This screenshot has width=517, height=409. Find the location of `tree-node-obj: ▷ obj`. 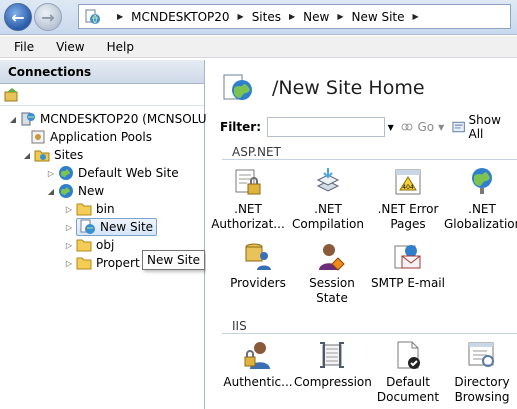

tree-node-obj: ▷ obj is located at coordinates (89, 245).